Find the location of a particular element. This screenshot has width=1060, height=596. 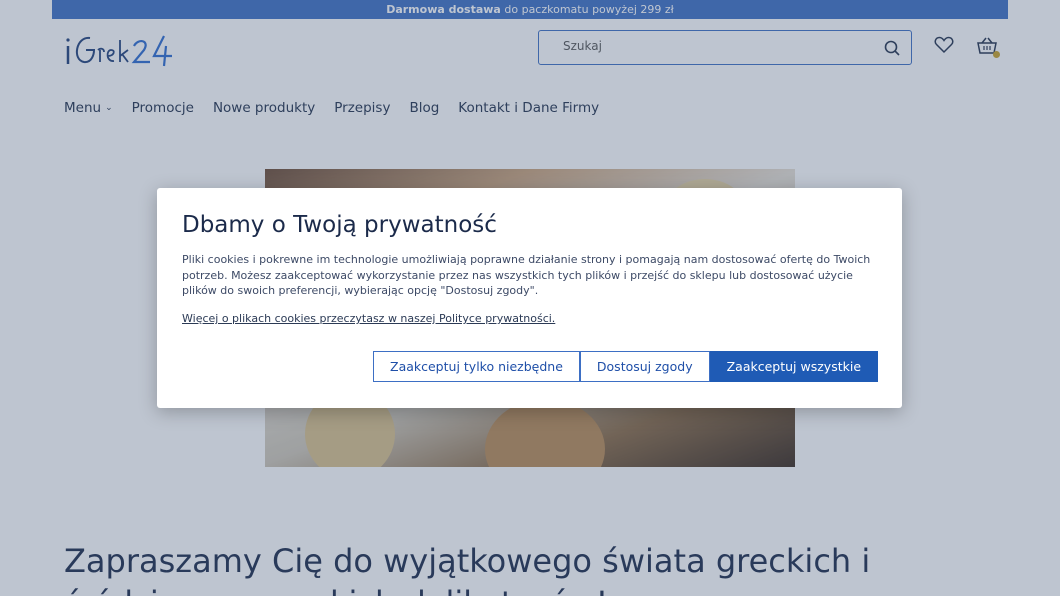

dialog-title: Dbamy o Twoją prywatność is located at coordinates (339, 225).